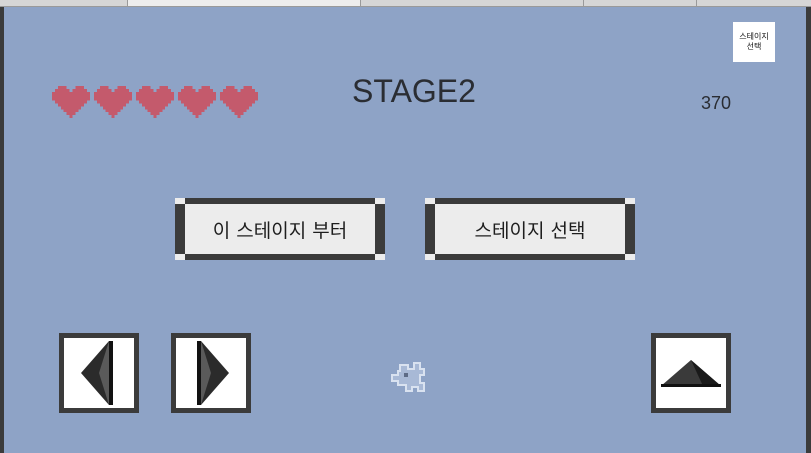  Describe the element at coordinates (408, 377) in the screenshot. I see `player-character-icon` at that location.